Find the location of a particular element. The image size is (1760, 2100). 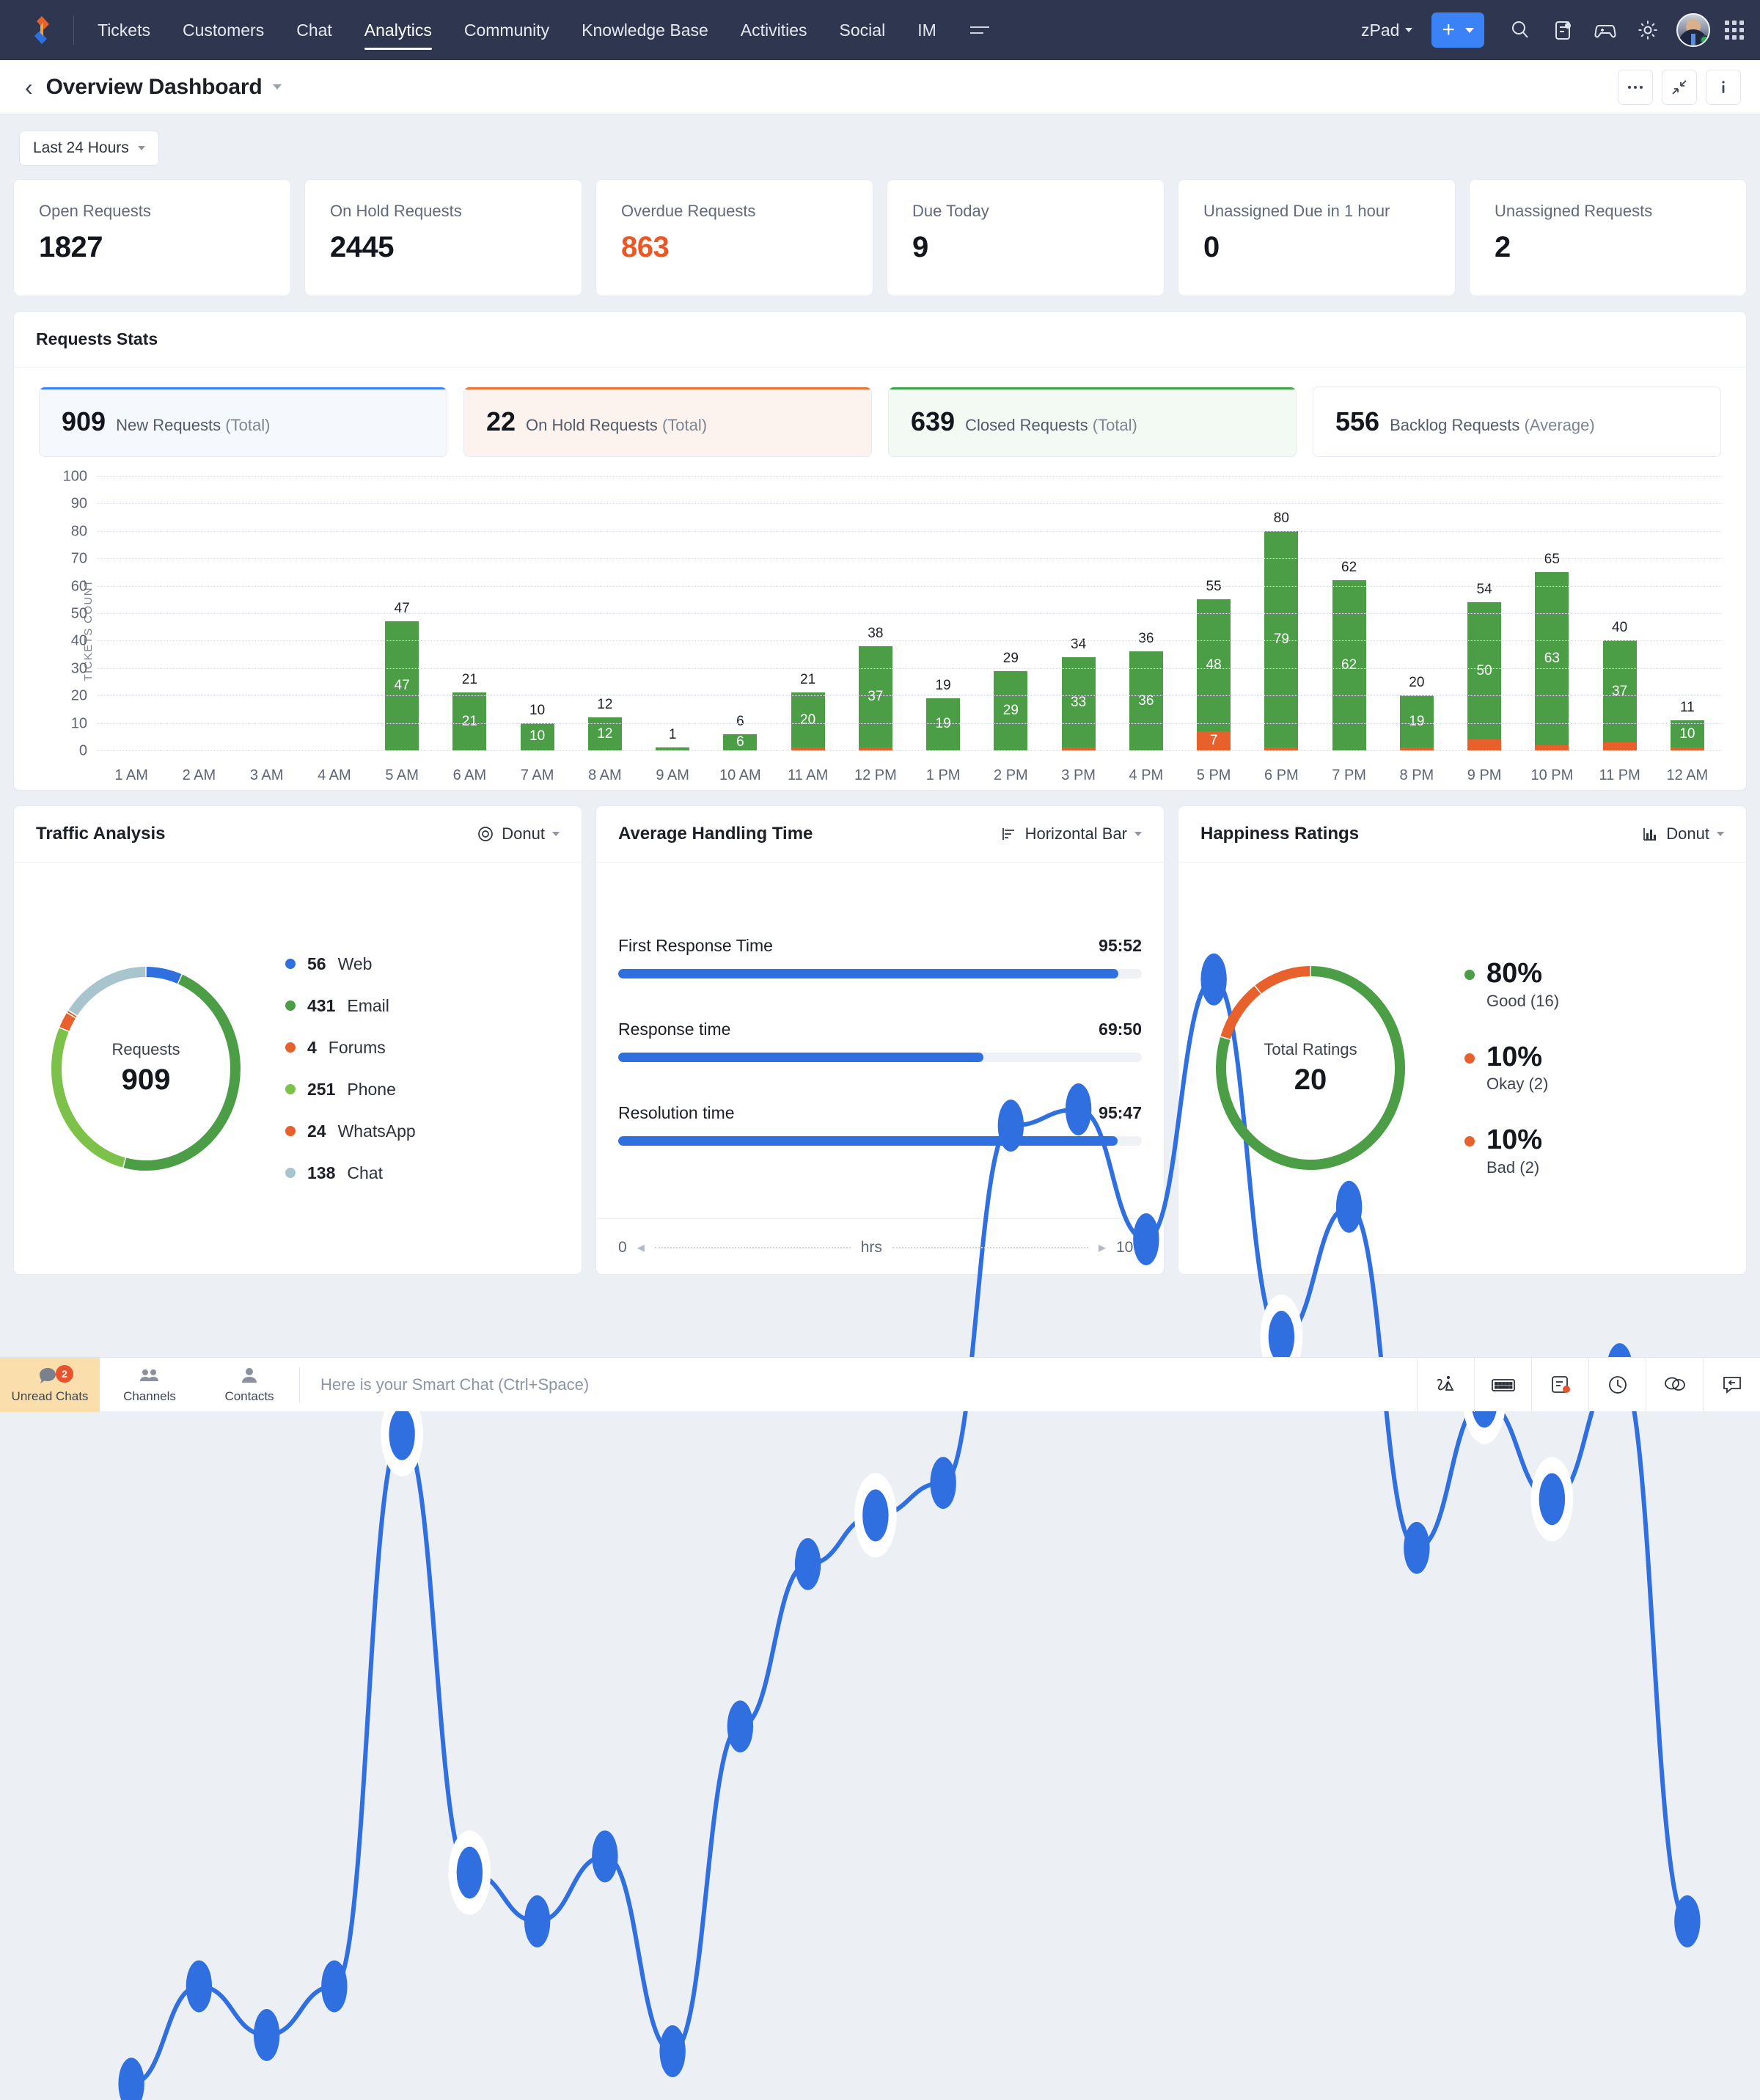

happiness-donut-chart: Total Ratings 20 is located at coordinates (1310, 1068).